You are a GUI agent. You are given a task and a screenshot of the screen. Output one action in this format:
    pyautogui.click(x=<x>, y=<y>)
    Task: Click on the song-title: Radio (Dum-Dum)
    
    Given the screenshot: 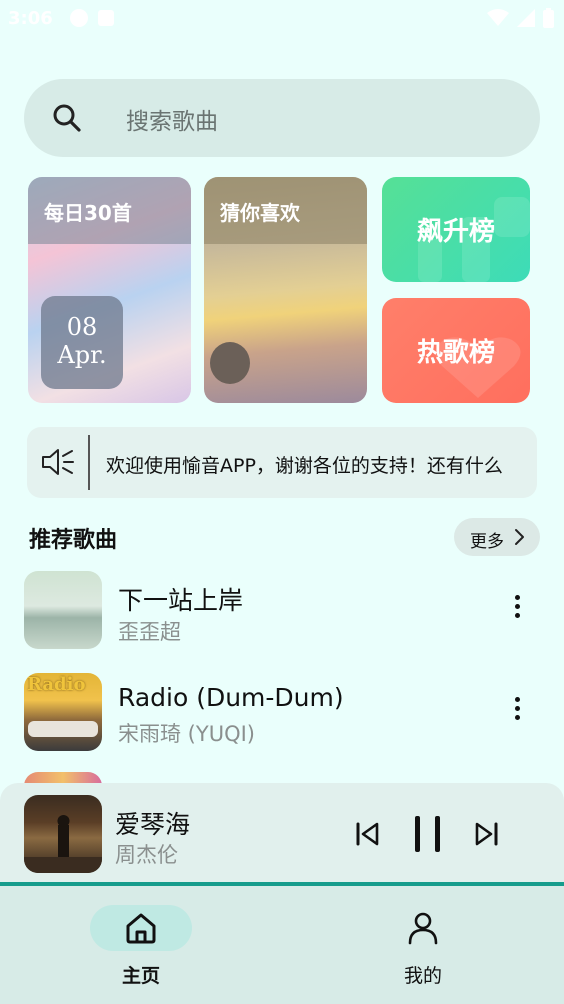 What is the action you would take?
    pyautogui.click(x=231, y=697)
    